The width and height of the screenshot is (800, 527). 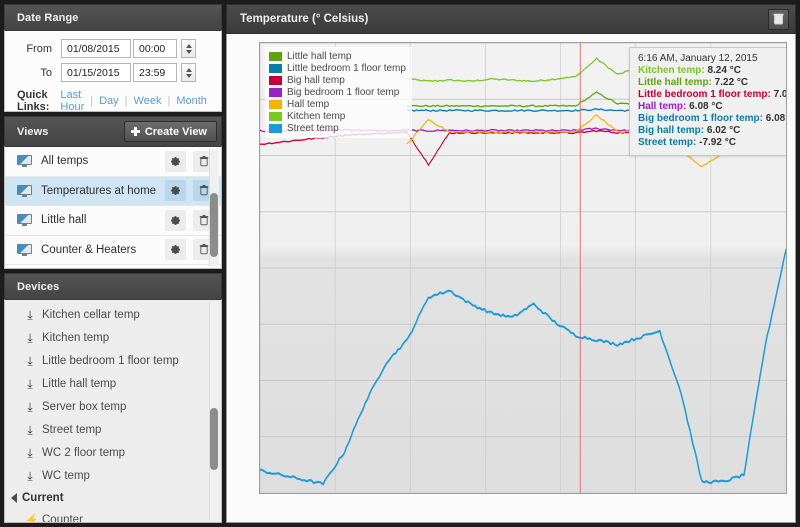 What do you see at coordinates (780, 94) in the screenshot?
I see `tooltip-row-value: 7.01 °C` at bounding box center [780, 94].